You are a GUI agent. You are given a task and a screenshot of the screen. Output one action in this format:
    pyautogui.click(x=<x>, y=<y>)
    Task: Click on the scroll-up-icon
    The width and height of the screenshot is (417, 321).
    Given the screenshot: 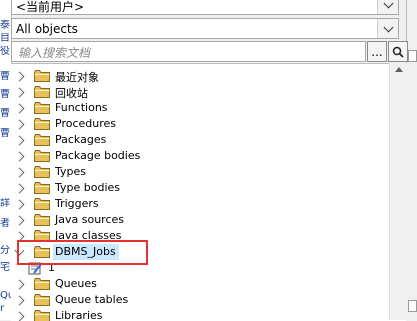 What is the action you would take?
    pyautogui.click(x=399, y=69)
    